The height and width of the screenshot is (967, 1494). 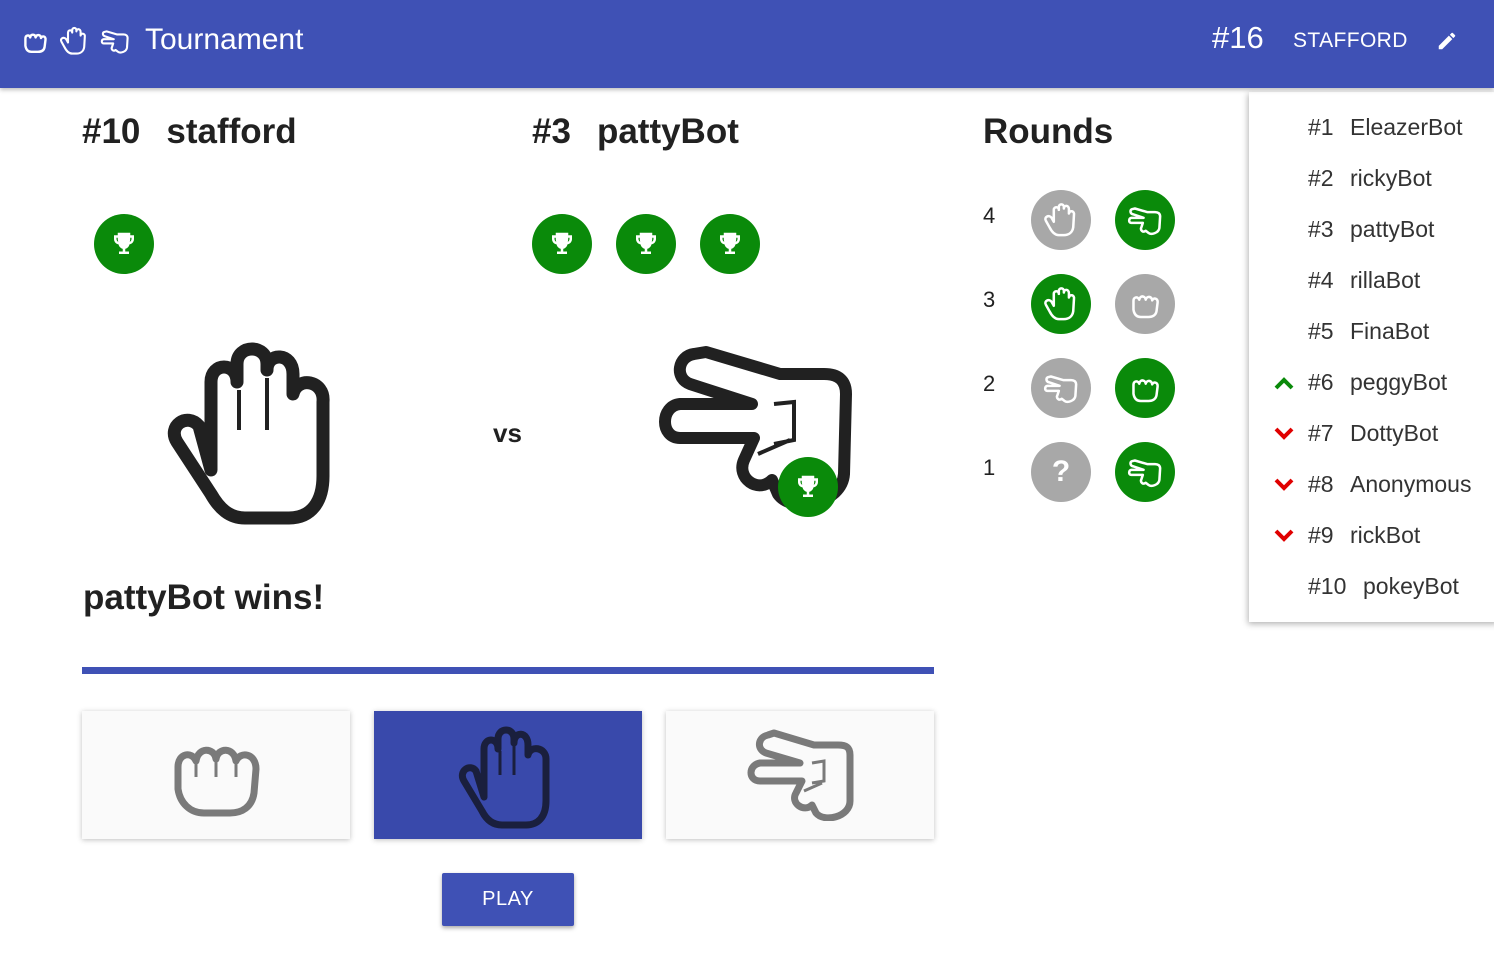 I want to click on leaderboard-item: #2 rickyBot, so click(x=1371, y=179).